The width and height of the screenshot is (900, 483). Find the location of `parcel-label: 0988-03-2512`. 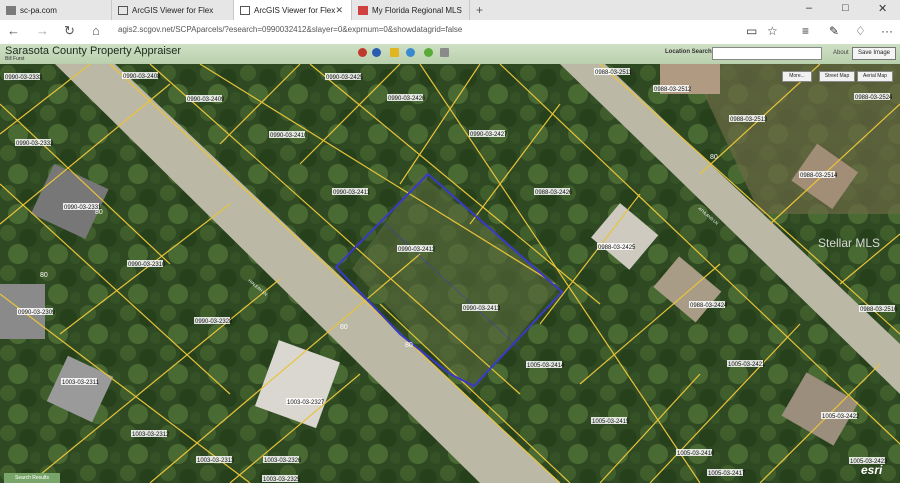

parcel-label: 0988-03-2512 is located at coordinates (673, 90).